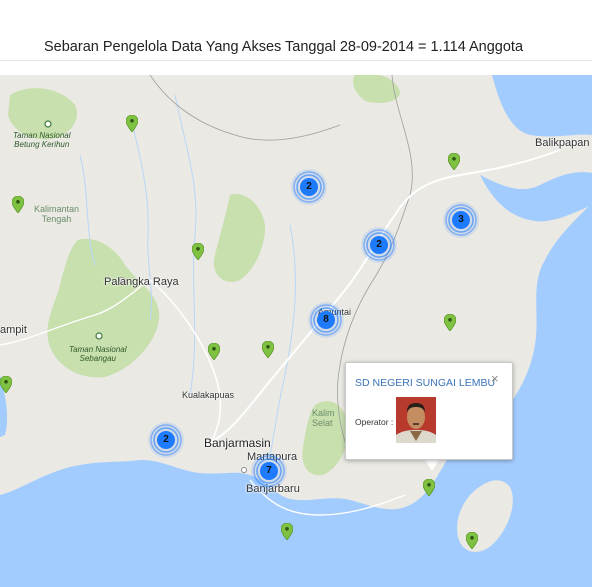 This screenshot has width=592, height=587. Describe the element at coordinates (208, 395) in the screenshot. I see `label-kualakapuas: Kualakapuas` at that location.